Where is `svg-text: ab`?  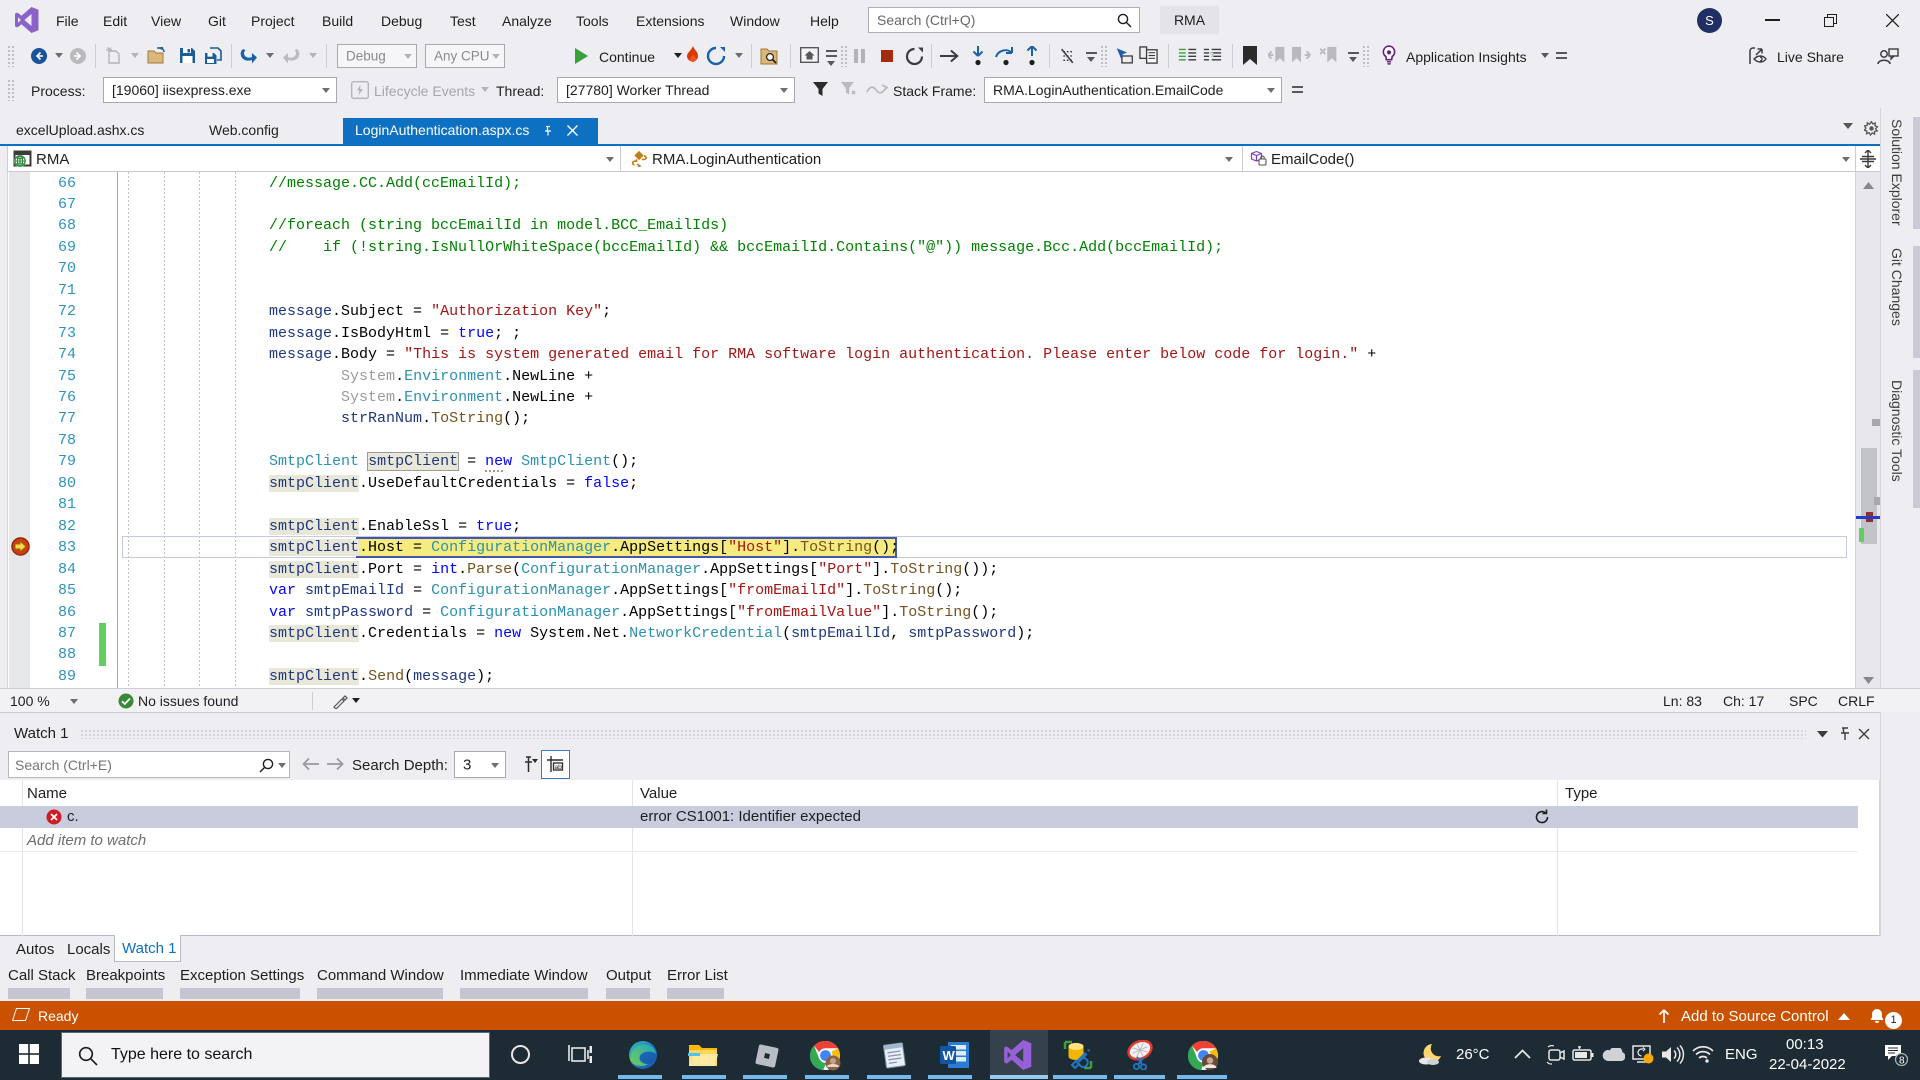 svg-text: ab is located at coordinates (559, 767).